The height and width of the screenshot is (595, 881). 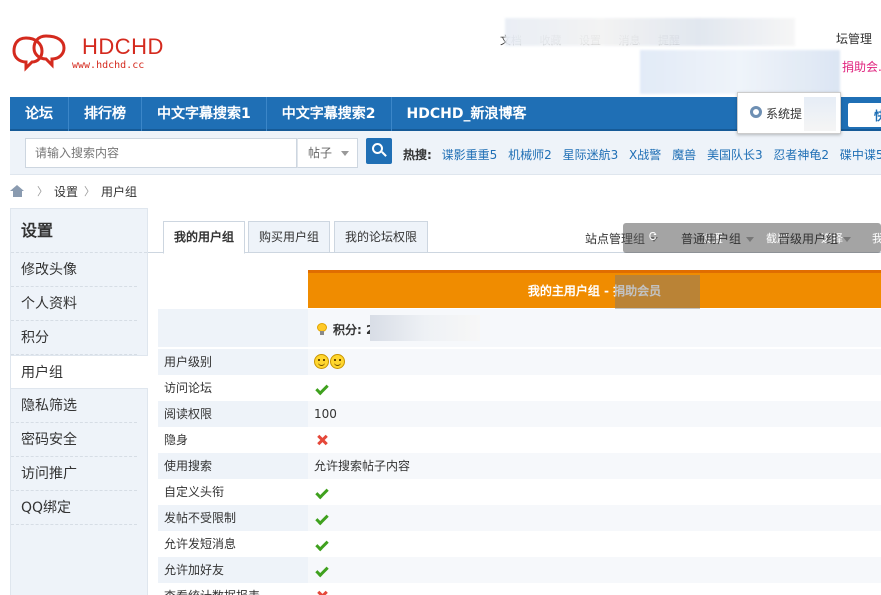 I want to click on sidebar-item-profile: 个人资料, so click(x=74, y=304).